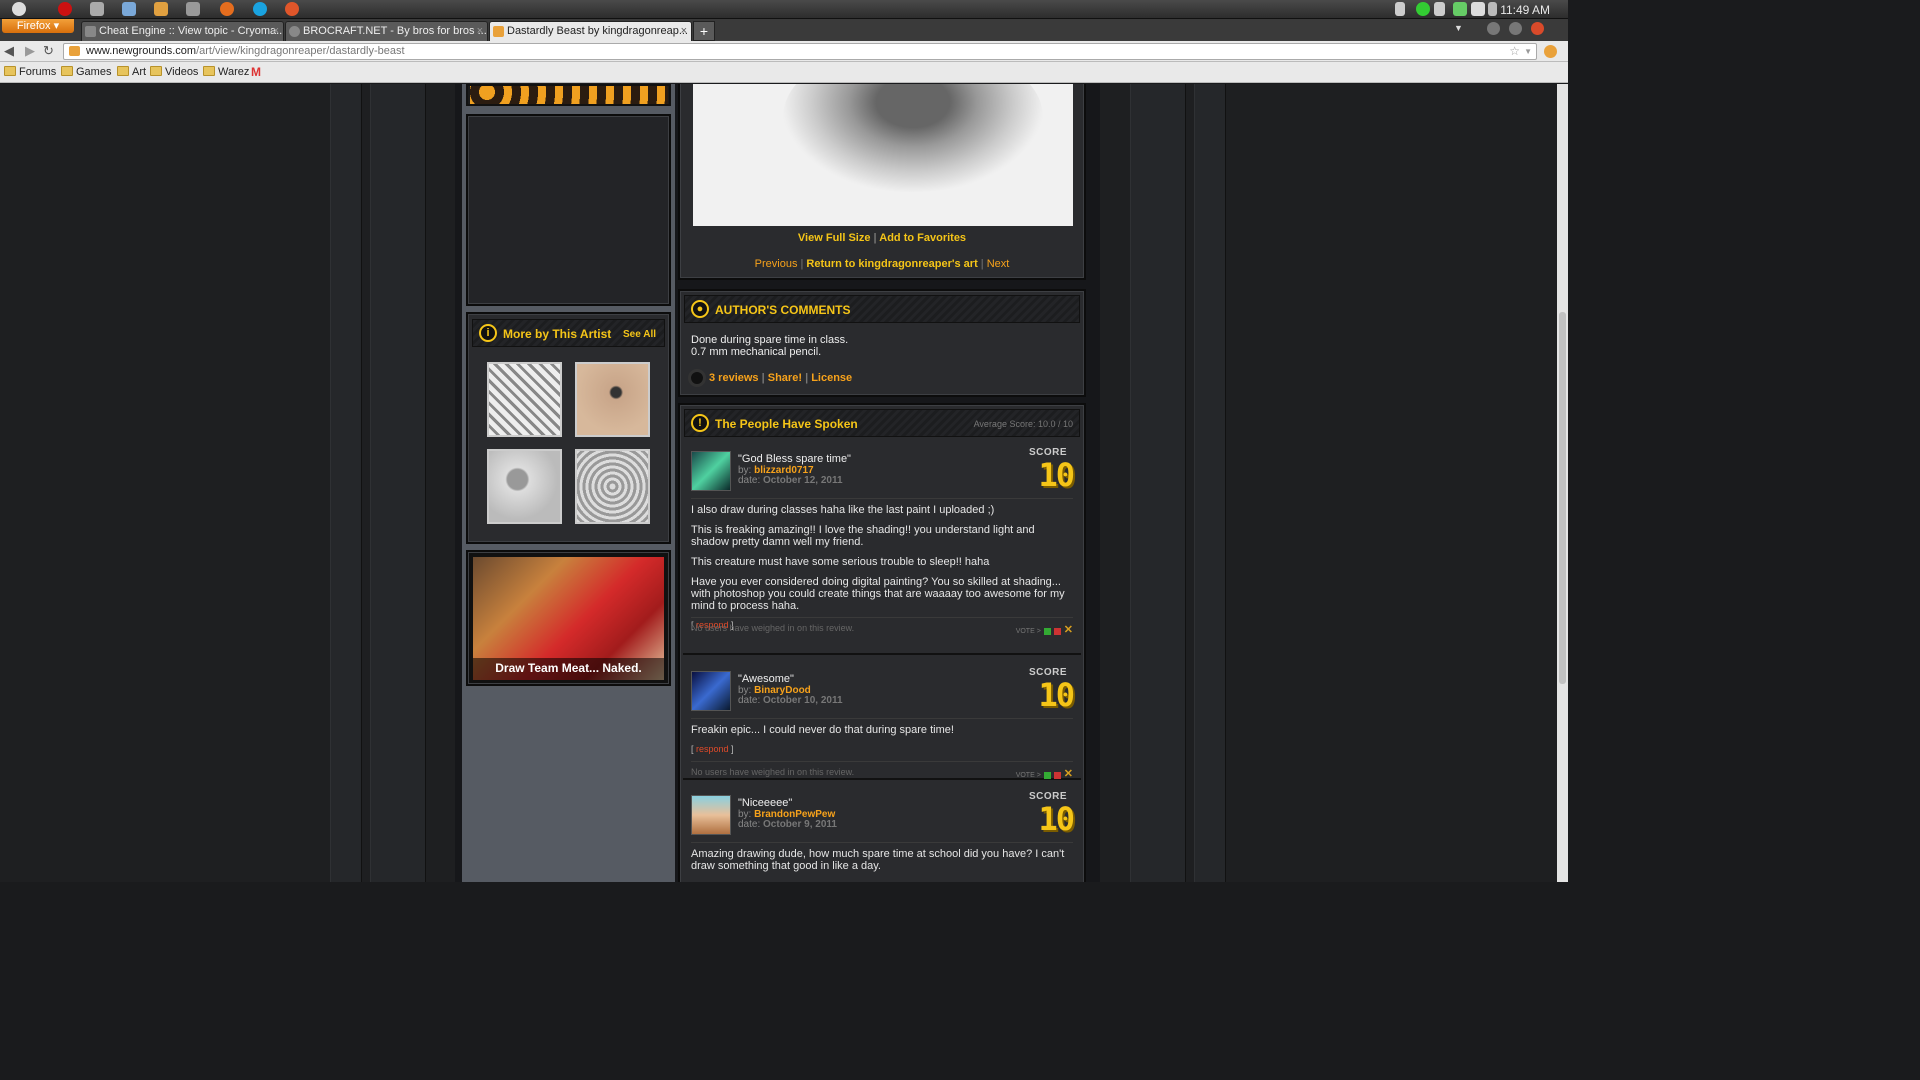  I want to click on monitor-icon, so click(1460, 9).